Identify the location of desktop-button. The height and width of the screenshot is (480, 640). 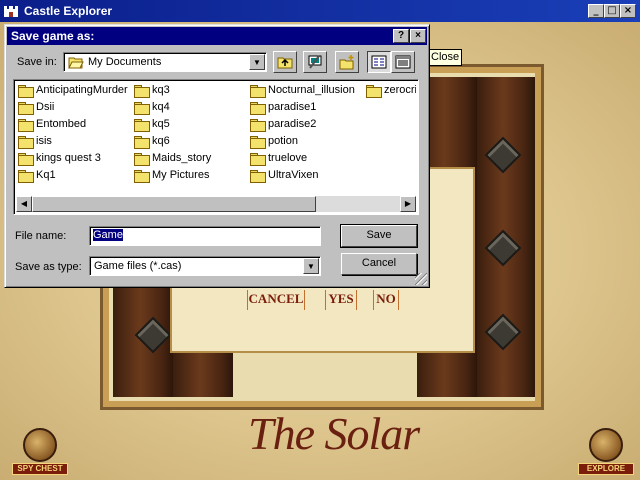
(315, 62).